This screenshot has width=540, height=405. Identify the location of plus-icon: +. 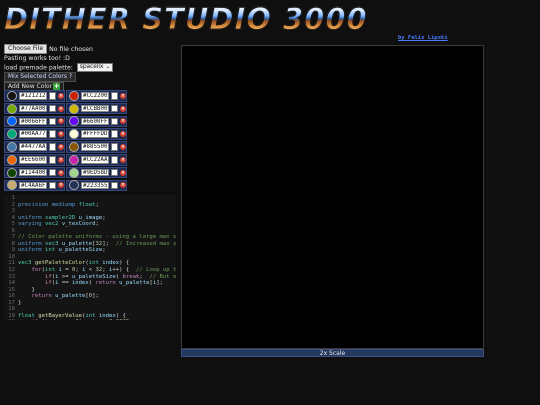
(57, 86).